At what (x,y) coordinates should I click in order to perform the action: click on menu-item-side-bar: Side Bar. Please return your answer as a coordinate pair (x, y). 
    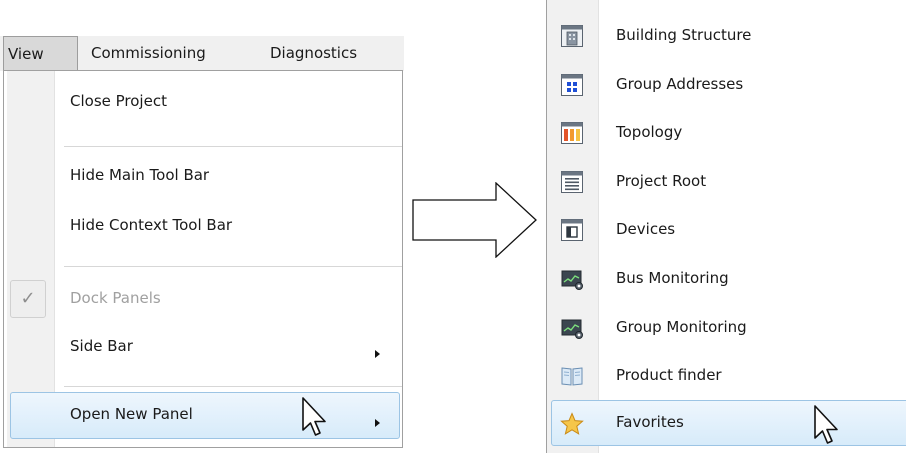
    Looking at the image, I should click on (101, 346).